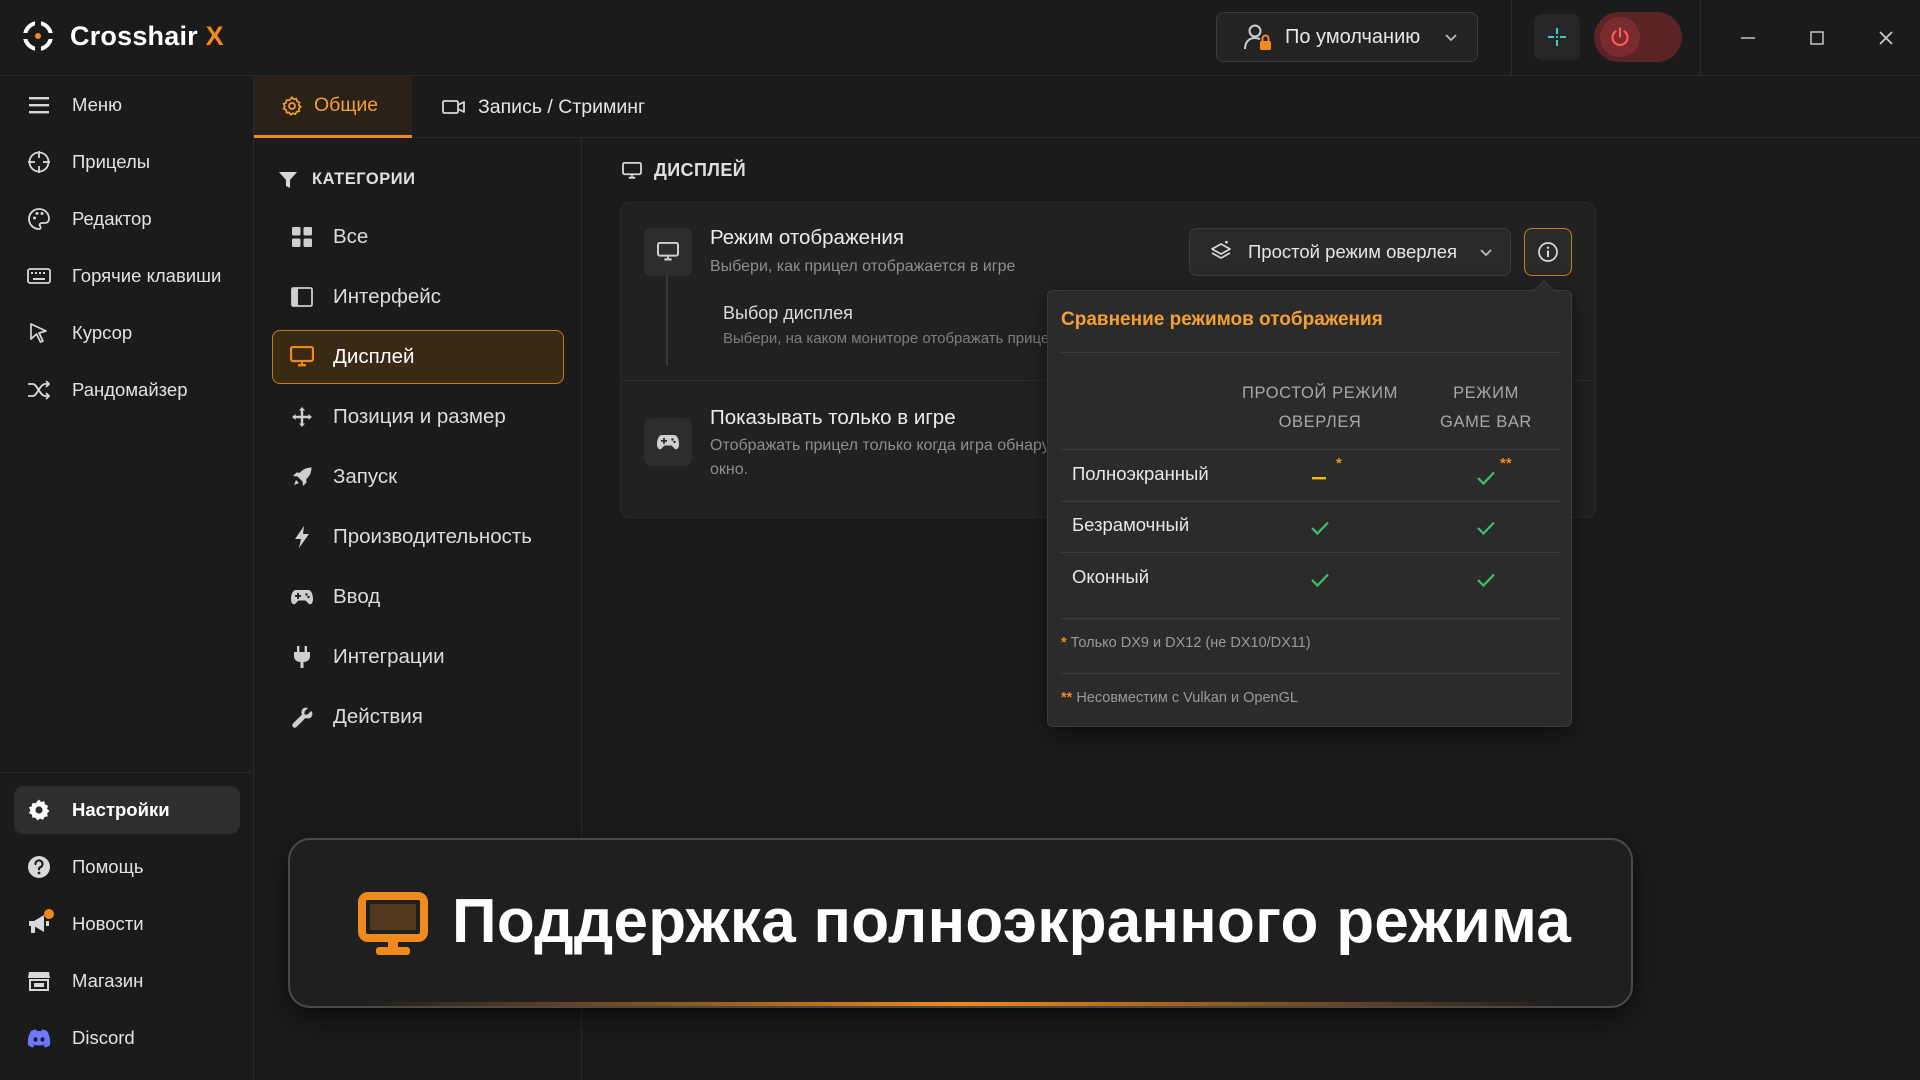 The height and width of the screenshot is (1080, 1920). Describe the element at coordinates (1353, 36) in the screenshot. I see `profile-label: По умолчанию` at that location.